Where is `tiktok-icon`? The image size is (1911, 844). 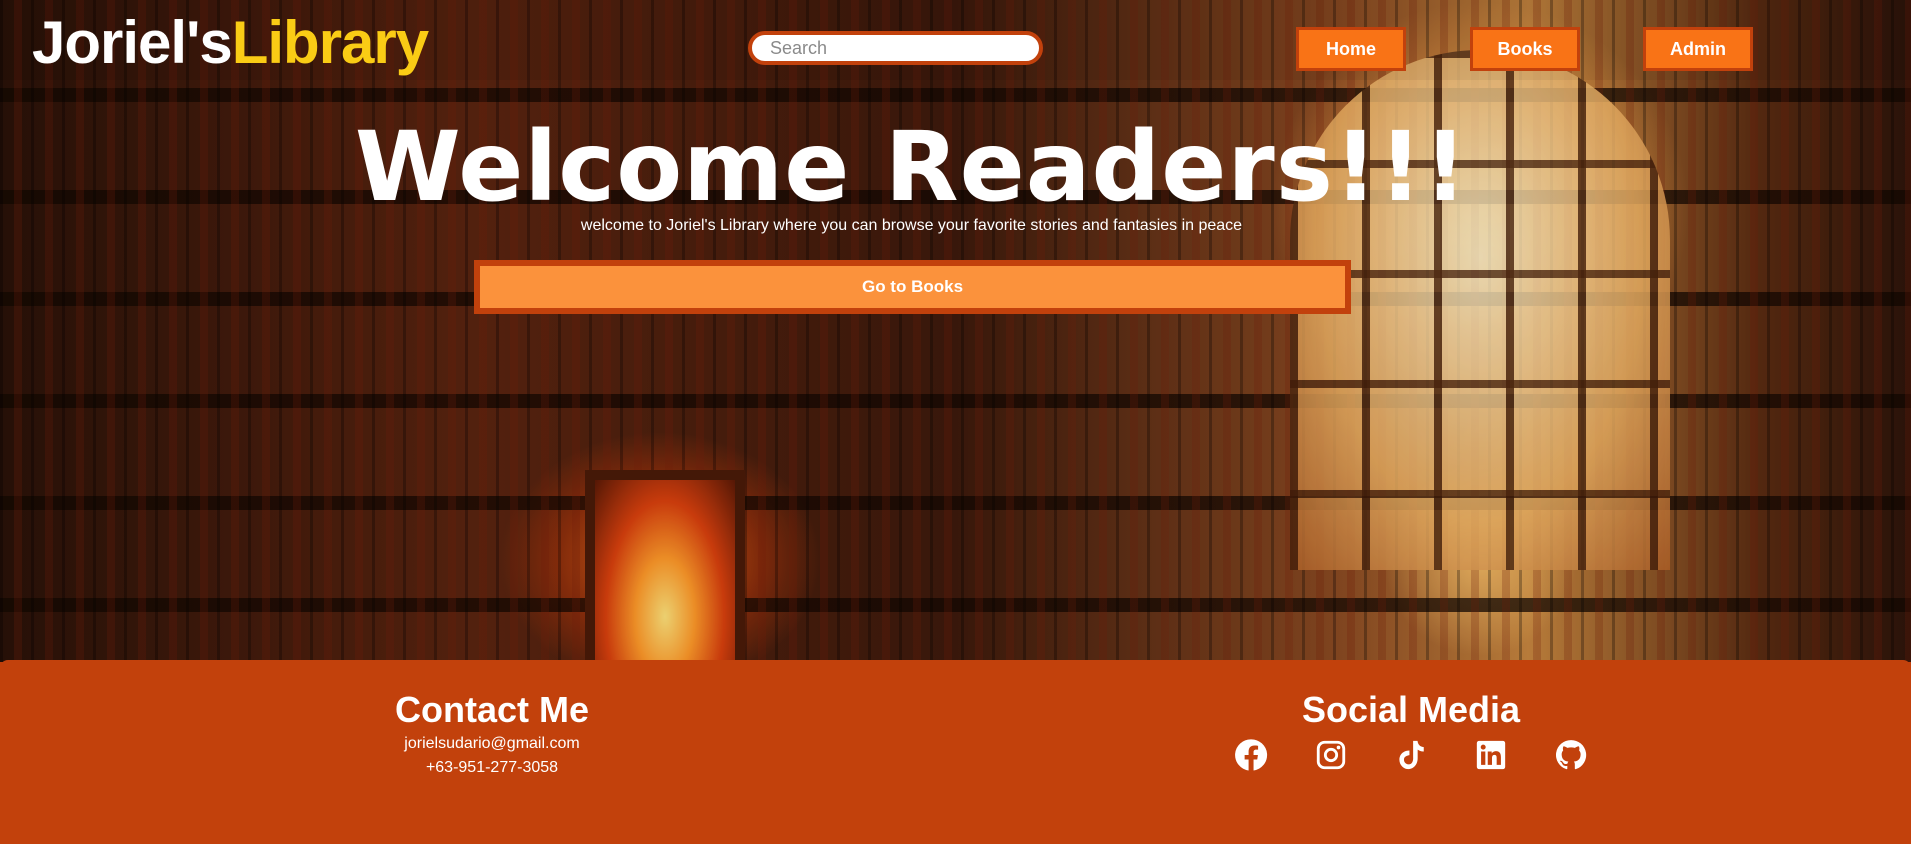 tiktok-icon is located at coordinates (1411, 755).